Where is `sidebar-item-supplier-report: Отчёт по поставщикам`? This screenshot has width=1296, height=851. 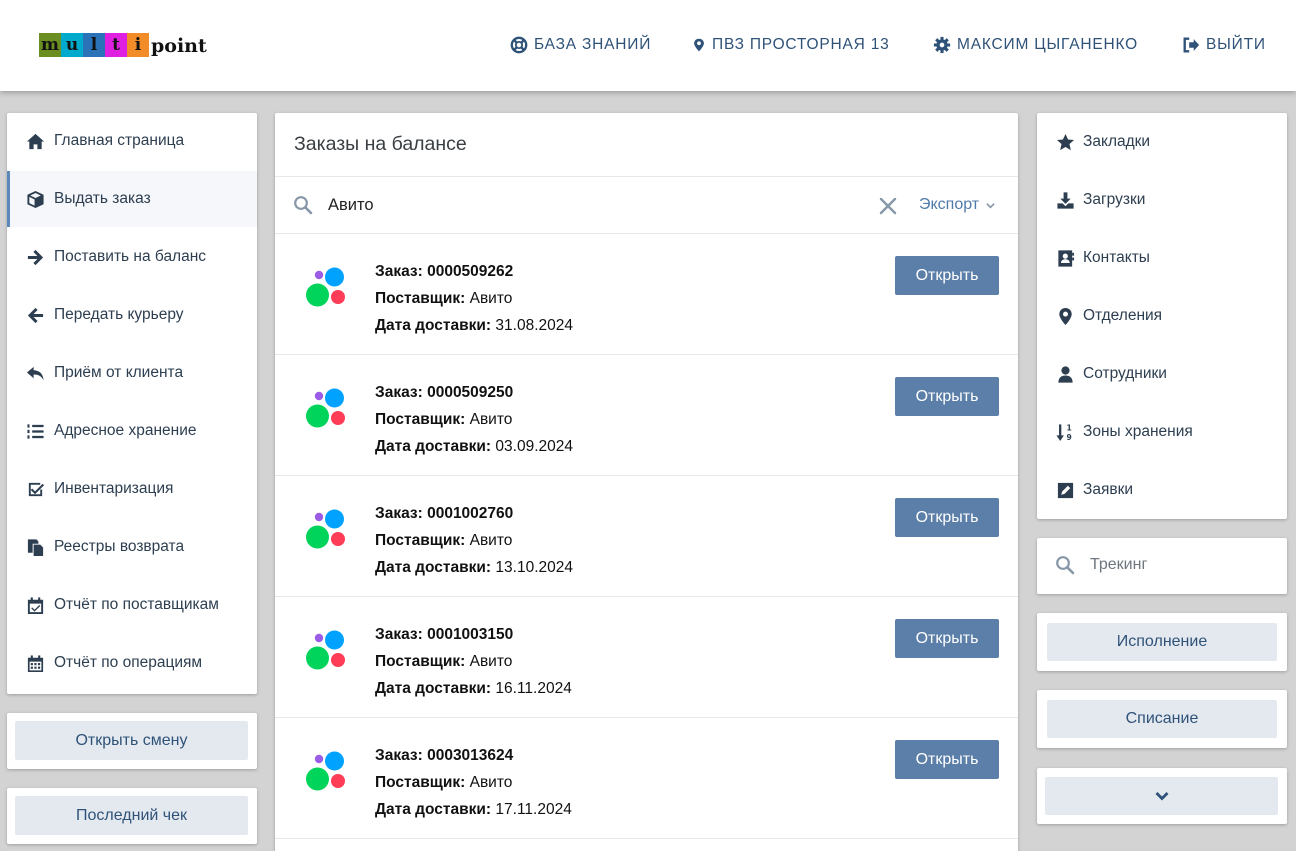
sidebar-item-supplier-report: Отчёт по поставщикам is located at coordinates (132, 605).